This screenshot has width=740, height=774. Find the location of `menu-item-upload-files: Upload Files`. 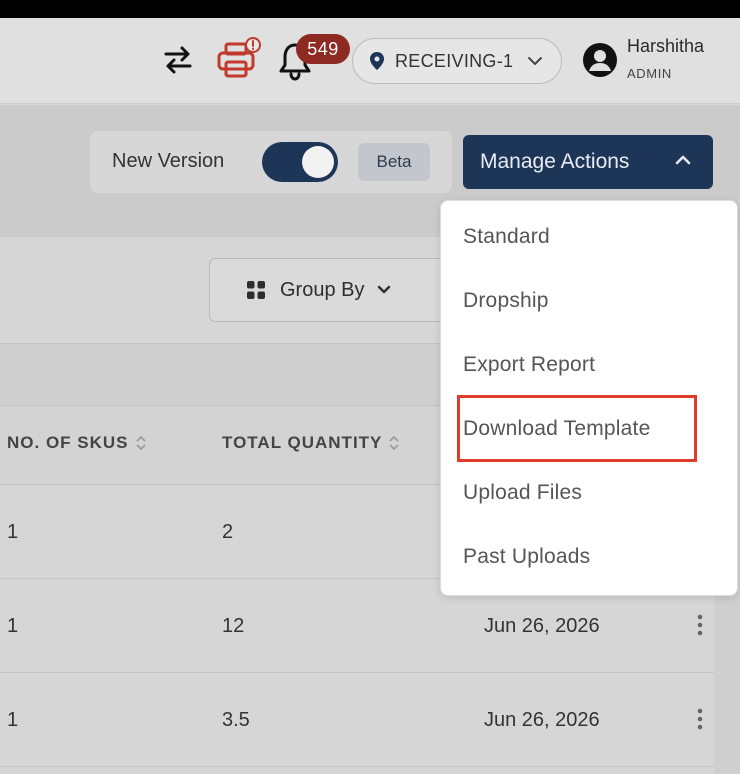

menu-item-upload-files: Upload Files is located at coordinates (522, 493).